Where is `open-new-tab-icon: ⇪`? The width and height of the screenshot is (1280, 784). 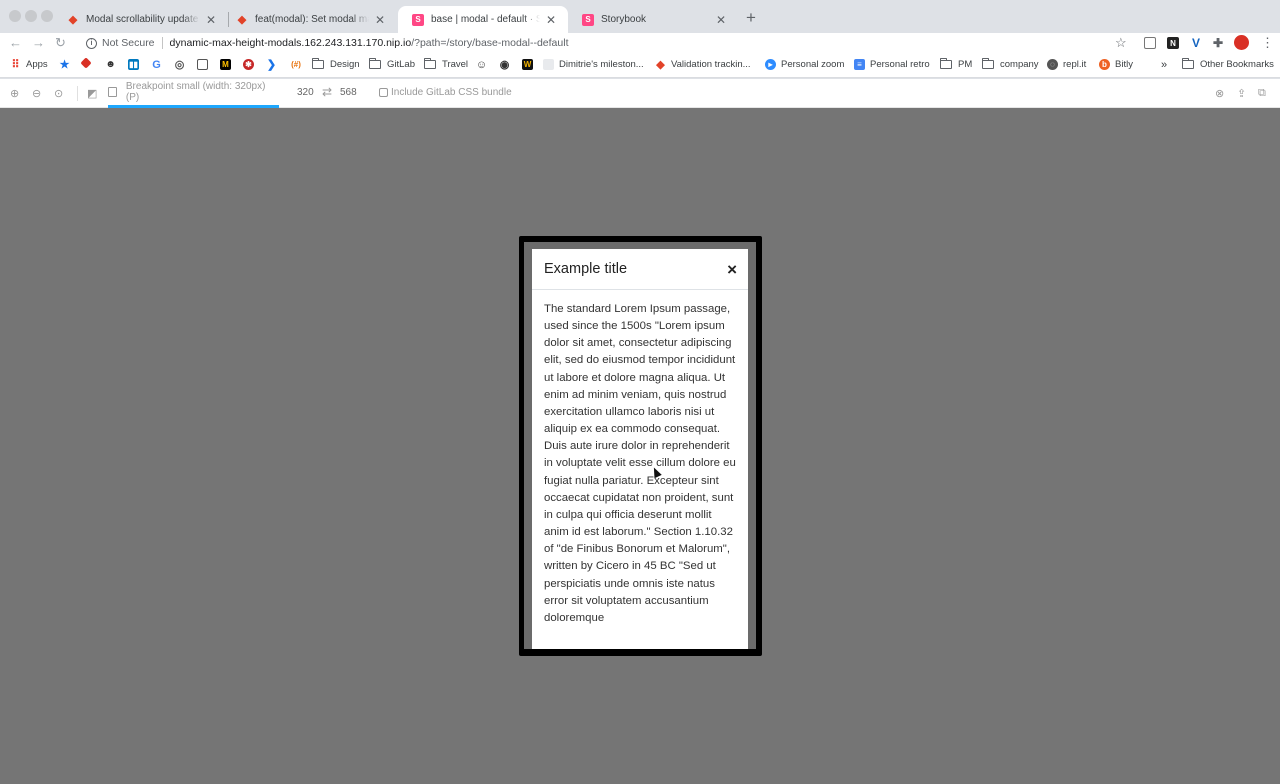 open-new-tab-icon: ⇪ is located at coordinates (1241, 93).